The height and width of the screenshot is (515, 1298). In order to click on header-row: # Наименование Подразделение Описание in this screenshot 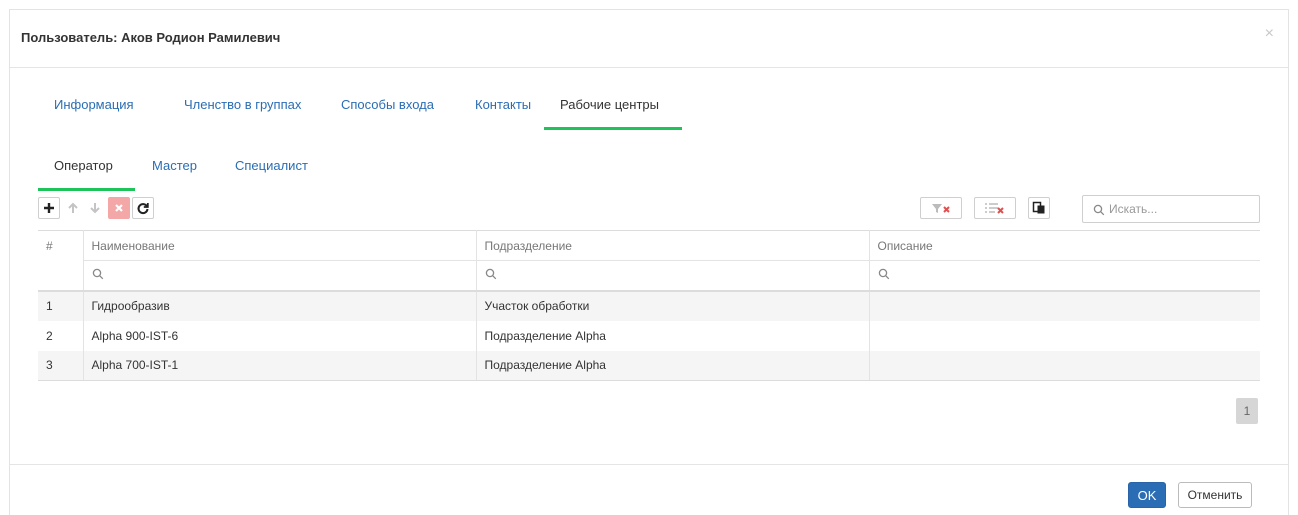, I will do `click(649, 245)`.